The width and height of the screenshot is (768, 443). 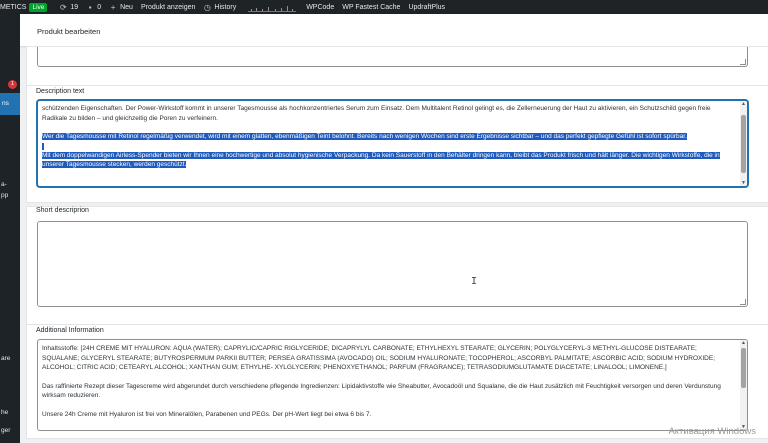 I want to click on stats-sparkline, so click(x=272, y=7).